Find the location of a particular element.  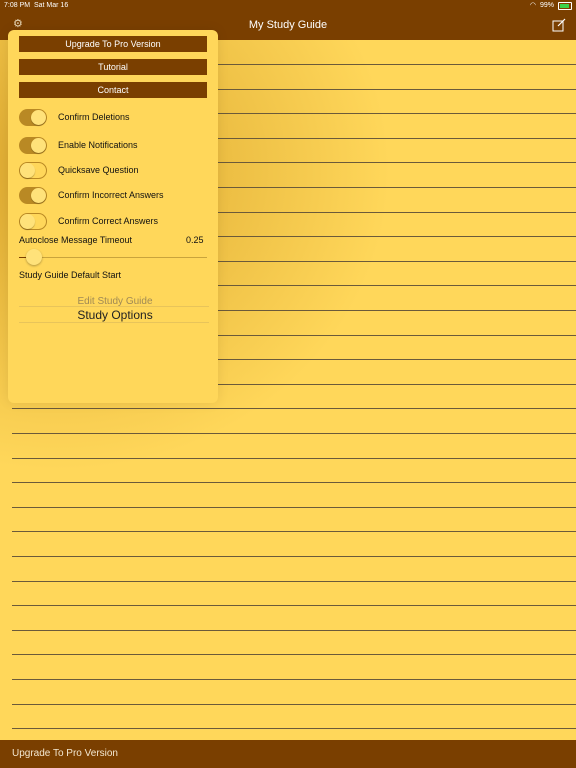

default-start-label: Study Guide Default Start is located at coordinates (70, 275).